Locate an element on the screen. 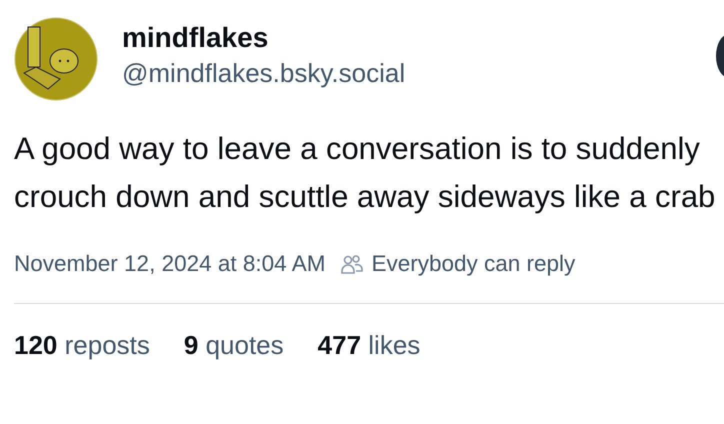  reply-setting-link: Everybody can reply is located at coordinates (458, 264).